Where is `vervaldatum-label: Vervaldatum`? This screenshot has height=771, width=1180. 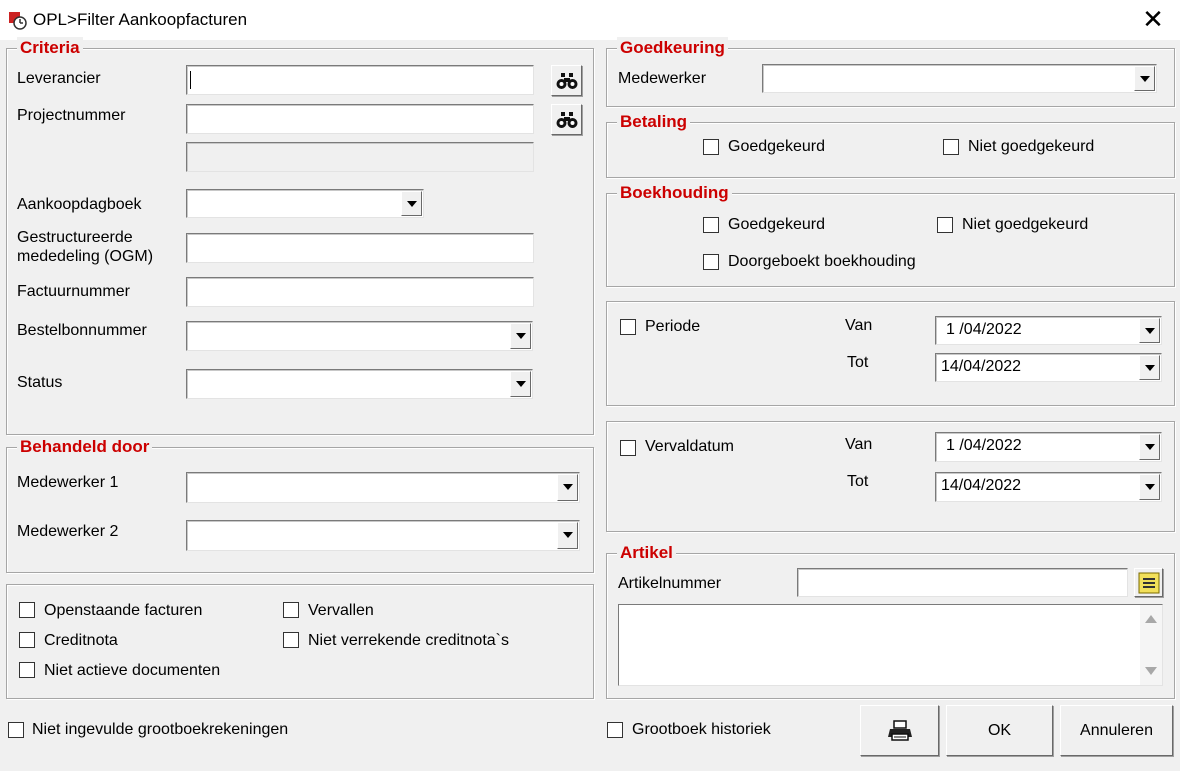
vervaldatum-label: Vervaldatum is located at coordinates (689, 446).